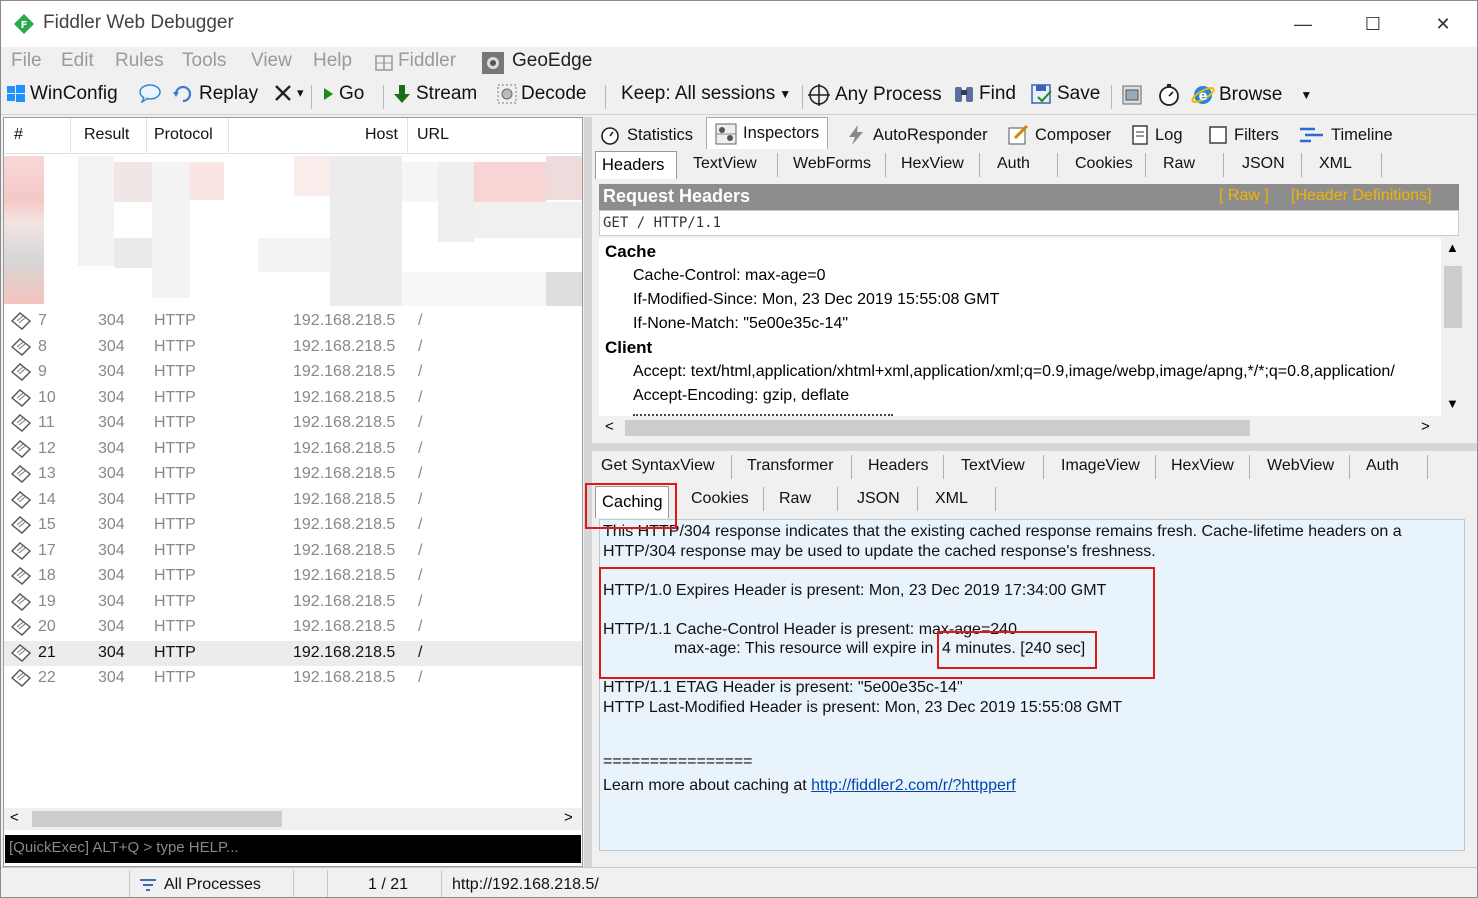 The height and width of the screenshot is (898, 1478). I want to click on menu-edit: Edit, so click(77, 61).